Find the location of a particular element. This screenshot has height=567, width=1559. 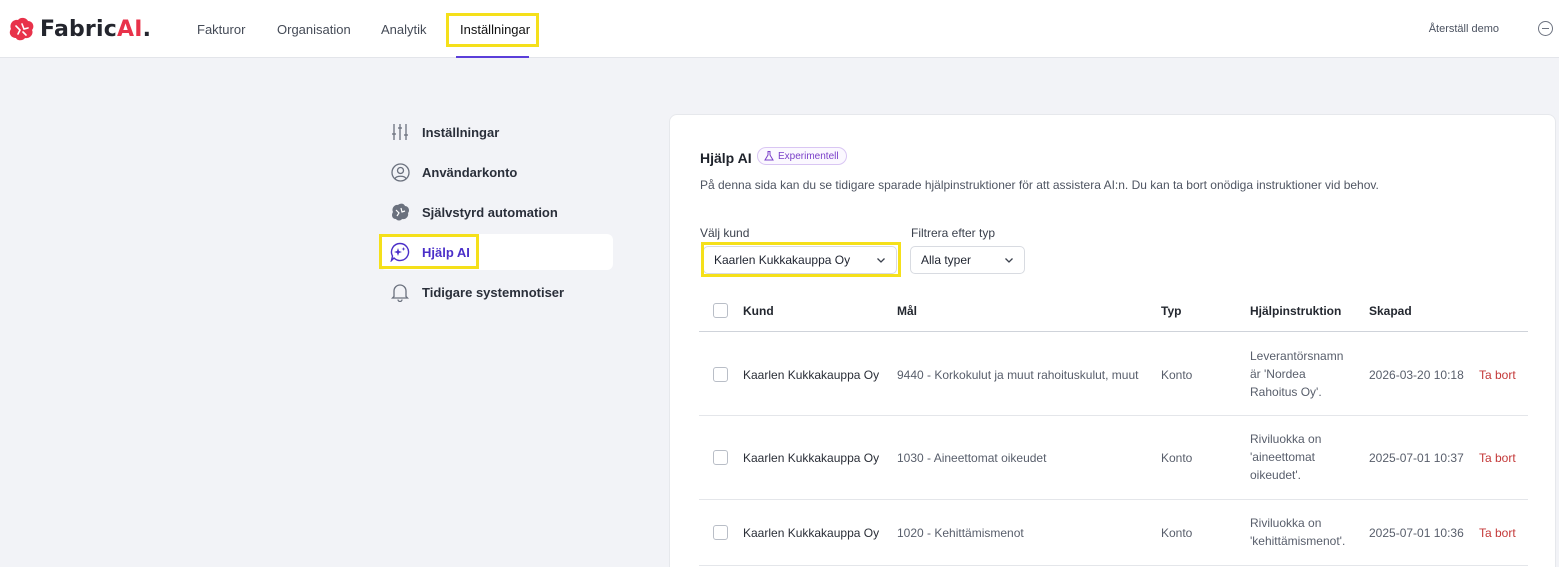

column-header-hjalpinstruktion: Hjälpinstruktion is located at coordinates (1295, 311).